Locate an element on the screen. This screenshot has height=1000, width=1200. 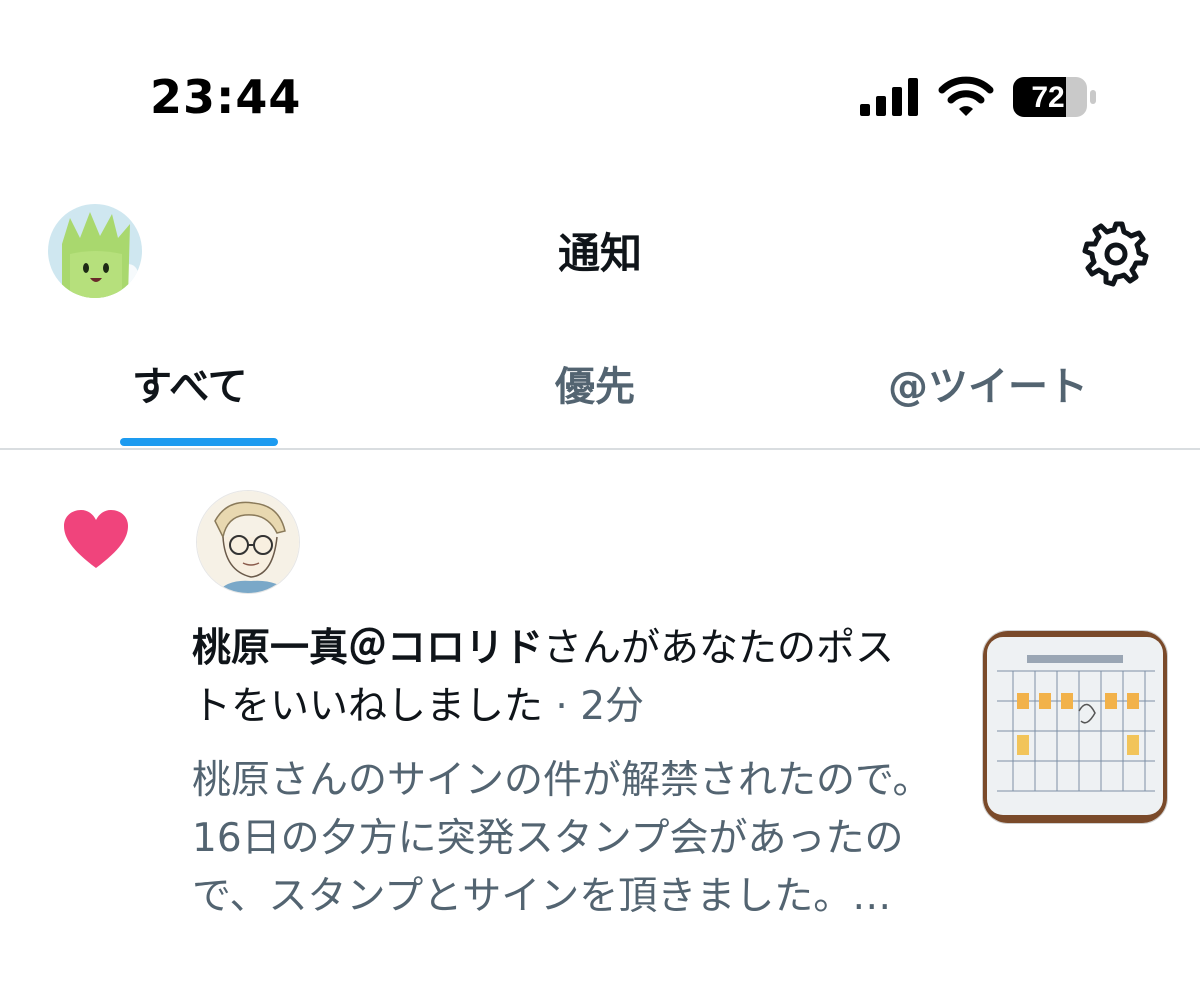
tab-bar: すべて 優先 @ツイート is located at coordinates (600, 390).